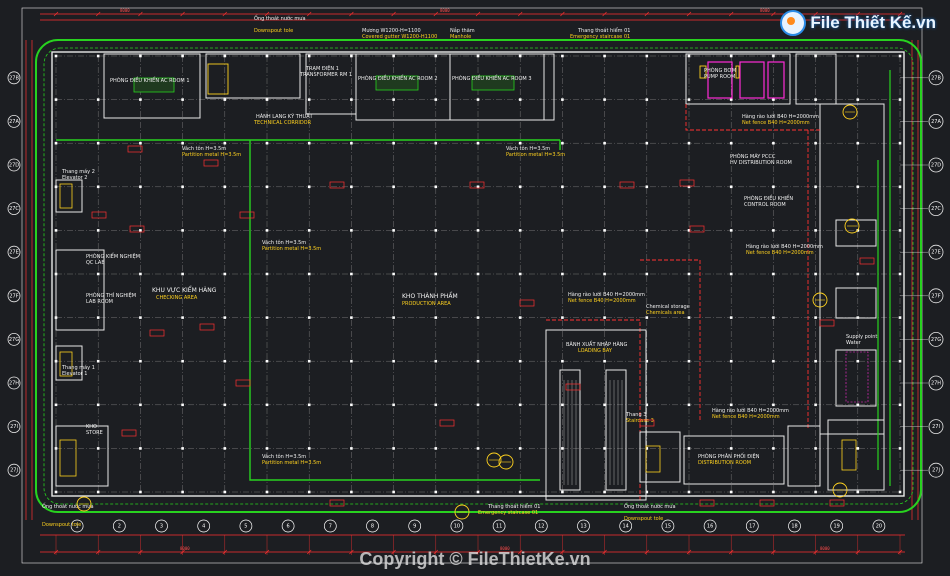 The image size is (950, 576). I want to click on label-net-fence-4-en: Net fence B40 H=2000mm, so click(746, 417).